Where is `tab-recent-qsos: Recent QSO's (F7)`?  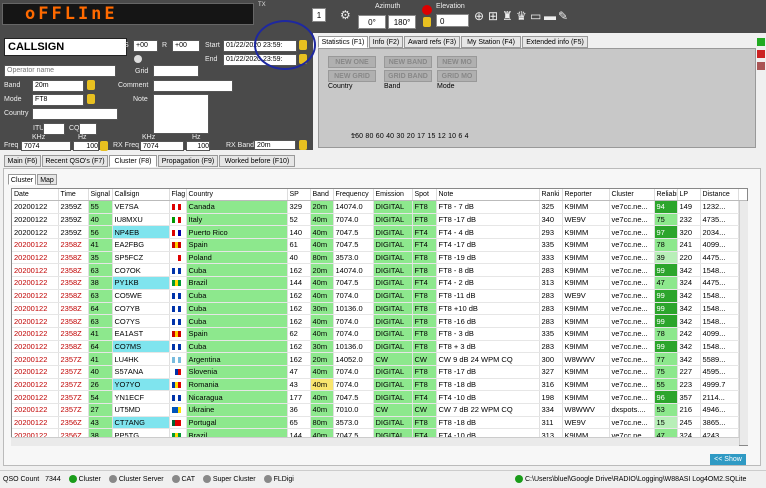
tab-recent-qsos: Recent QSO's (F7) is located at coordinates (75, 161).